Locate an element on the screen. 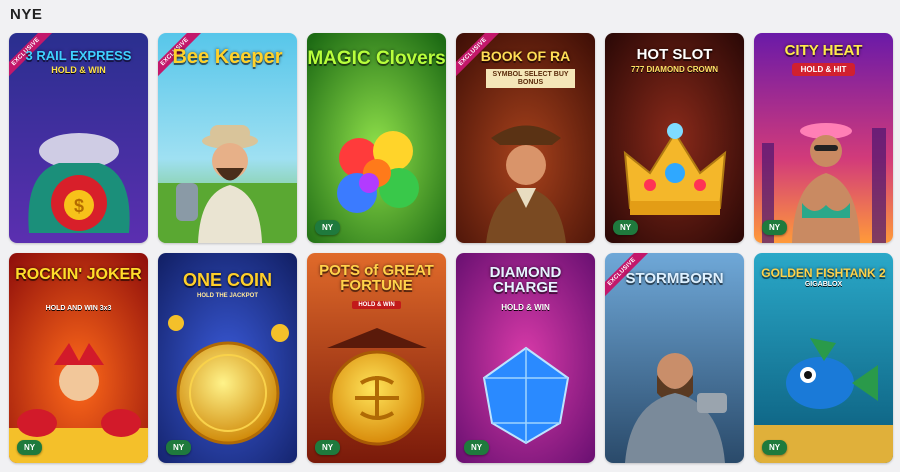 This screenshot has width=900, height=472. game-title: Bee Keeper is located at coordinates (227, 57).